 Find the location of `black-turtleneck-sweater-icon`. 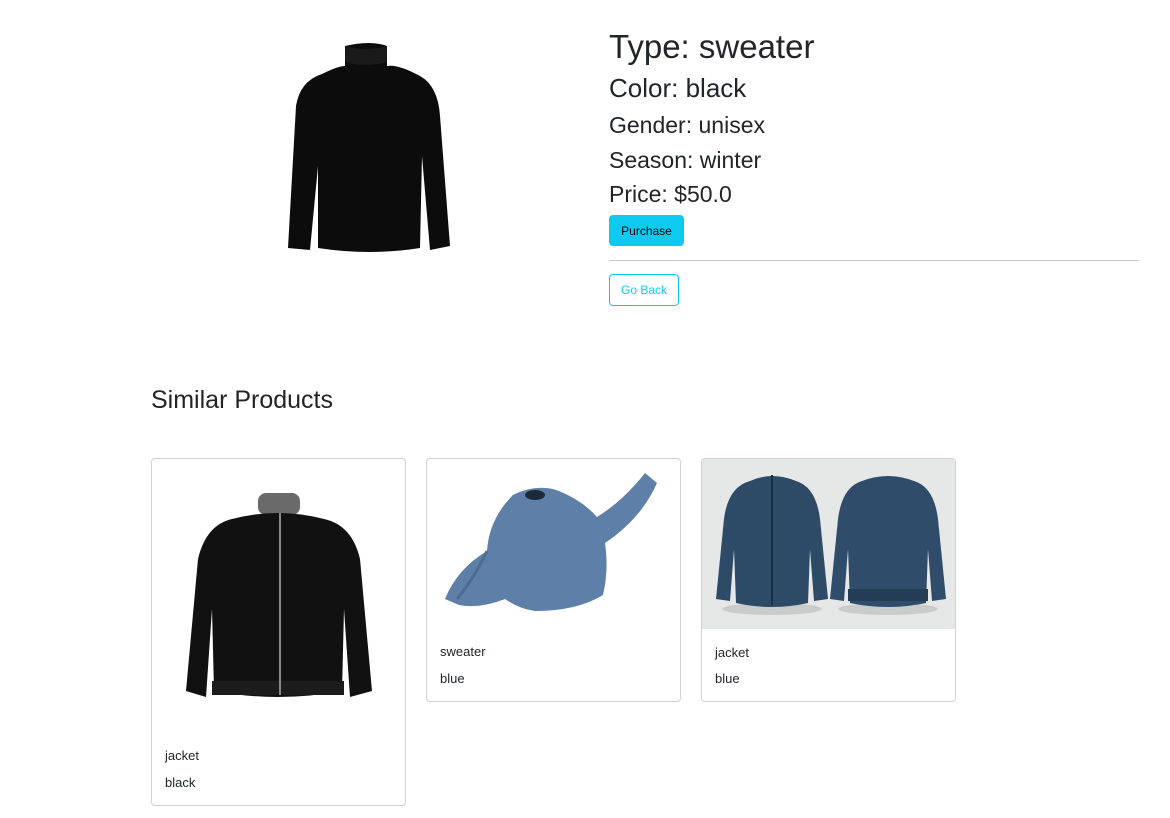

black-turtleneck-sweater-icon is located at coordinates (369, 147).